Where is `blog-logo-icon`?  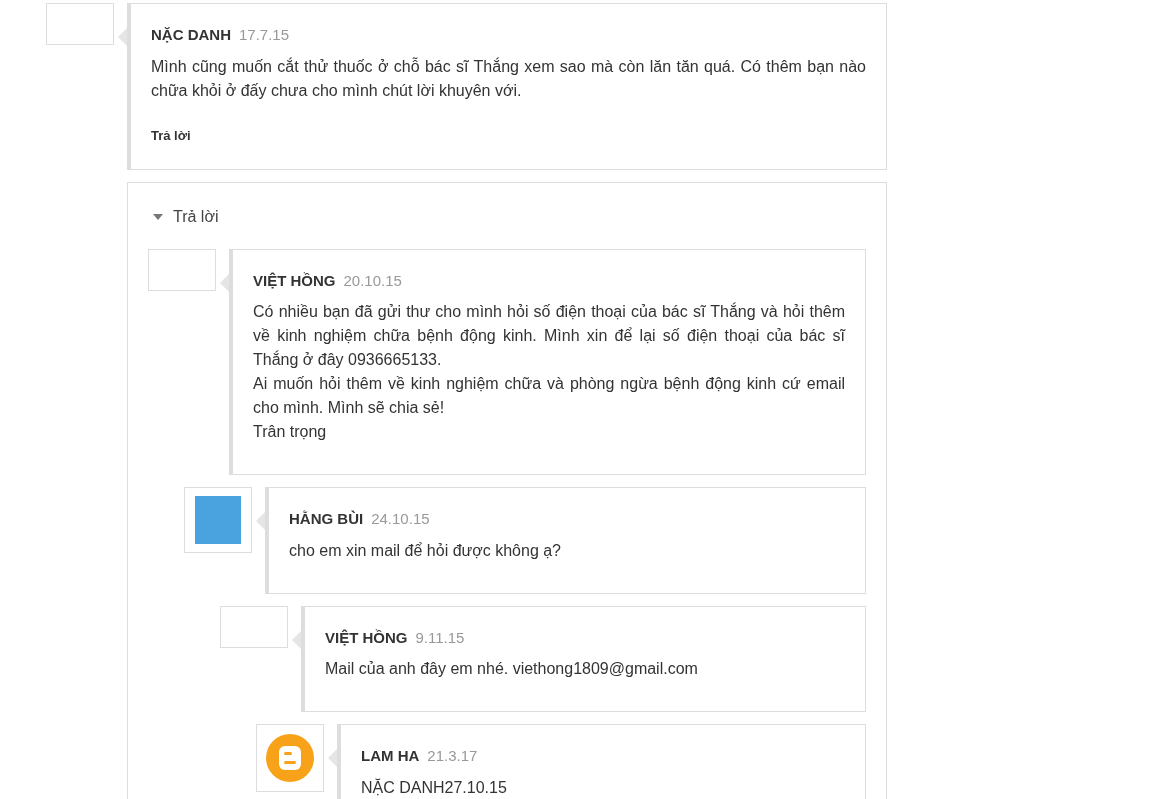 blog-logo-icon is located at coordinates (290, 758).